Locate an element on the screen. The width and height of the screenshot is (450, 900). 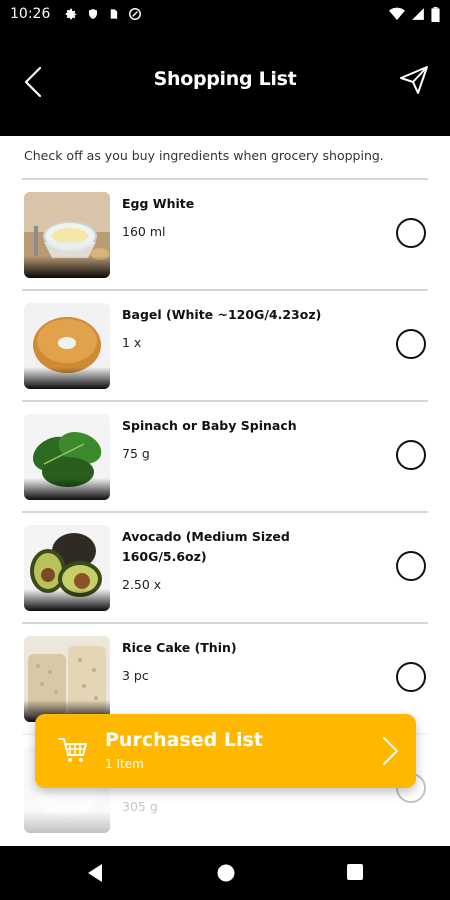
purchased-list-label: Purchased List is located at coordinates (184, 740).